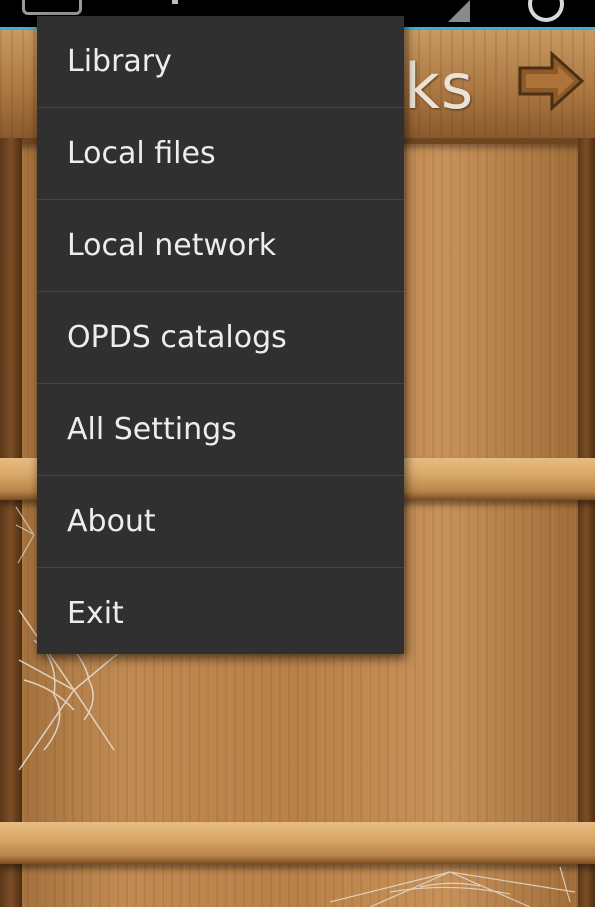  What do you see at coordinates (220, 430) in the screenshot?
I see `menu-item-all-settings: All Settings` at bounding box center [220, 430].